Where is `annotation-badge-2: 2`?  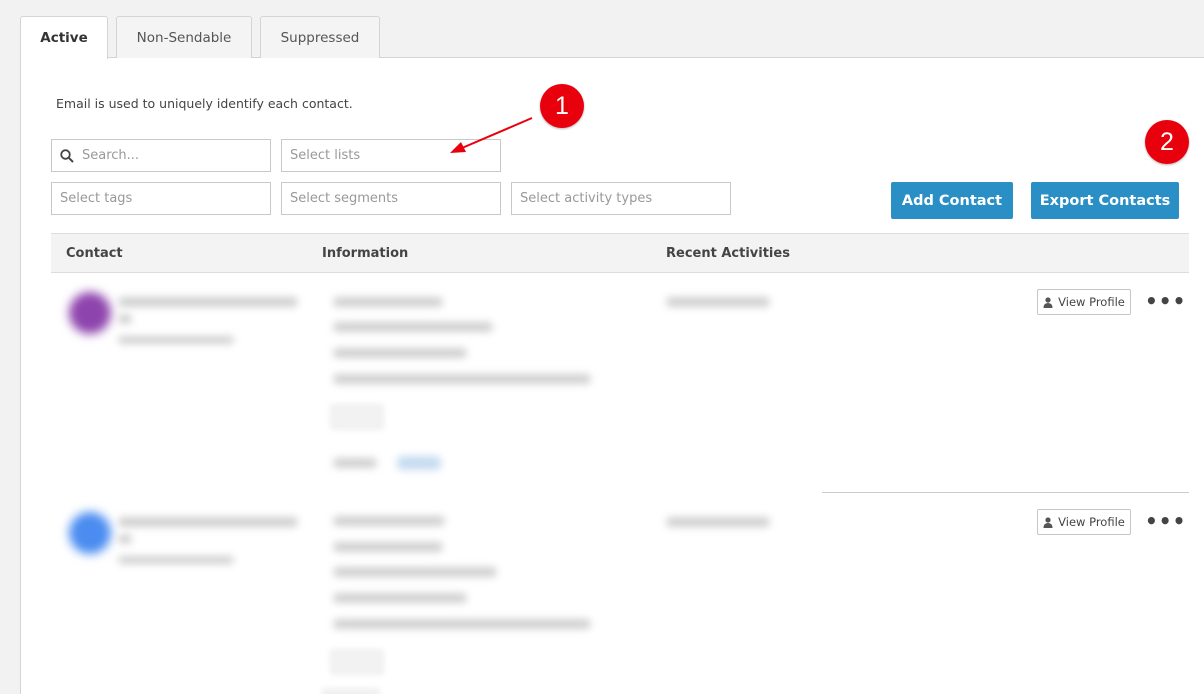
annotation-badge-2: 2 is located at coordinates (1167, 142).